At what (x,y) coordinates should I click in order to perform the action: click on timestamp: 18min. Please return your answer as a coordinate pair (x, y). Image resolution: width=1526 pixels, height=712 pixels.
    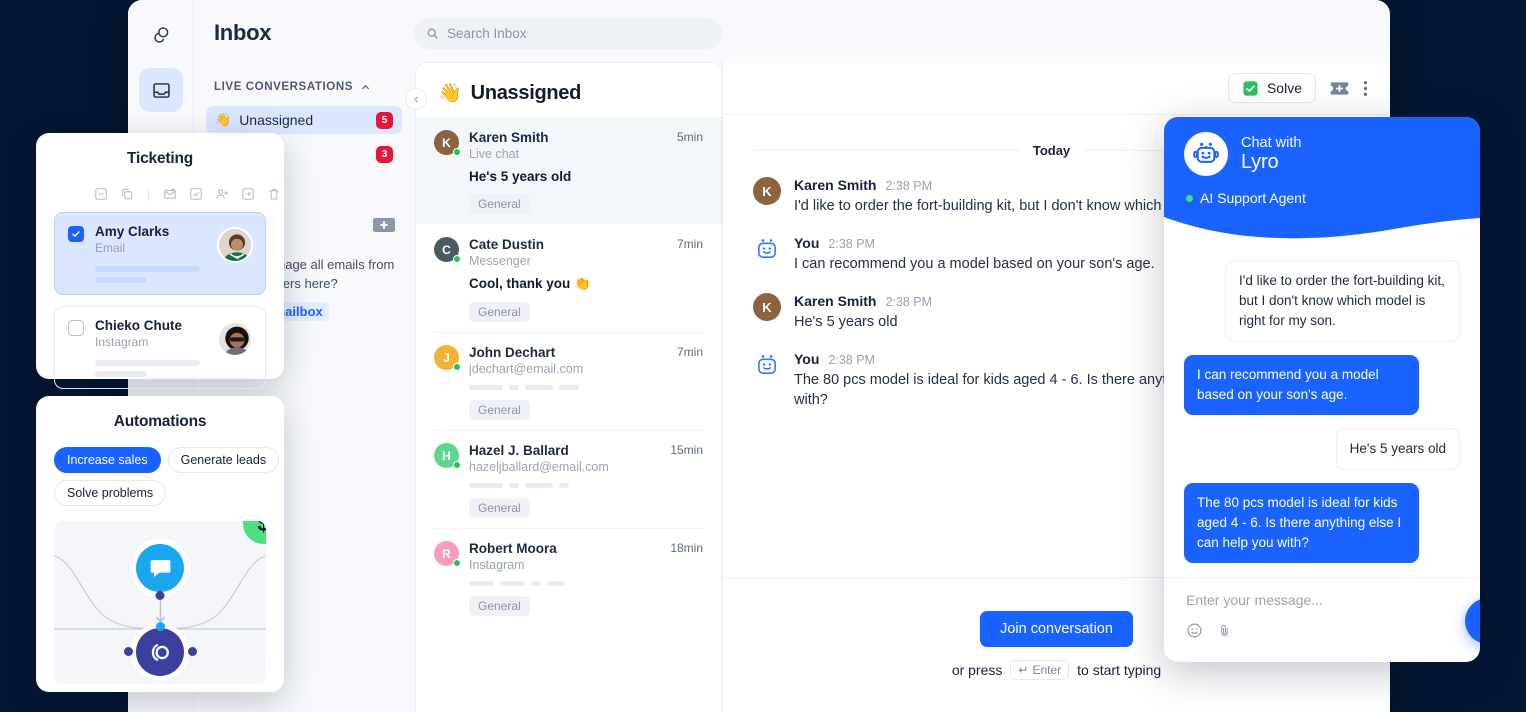
    Looking at the image, I should click on (686, 548).